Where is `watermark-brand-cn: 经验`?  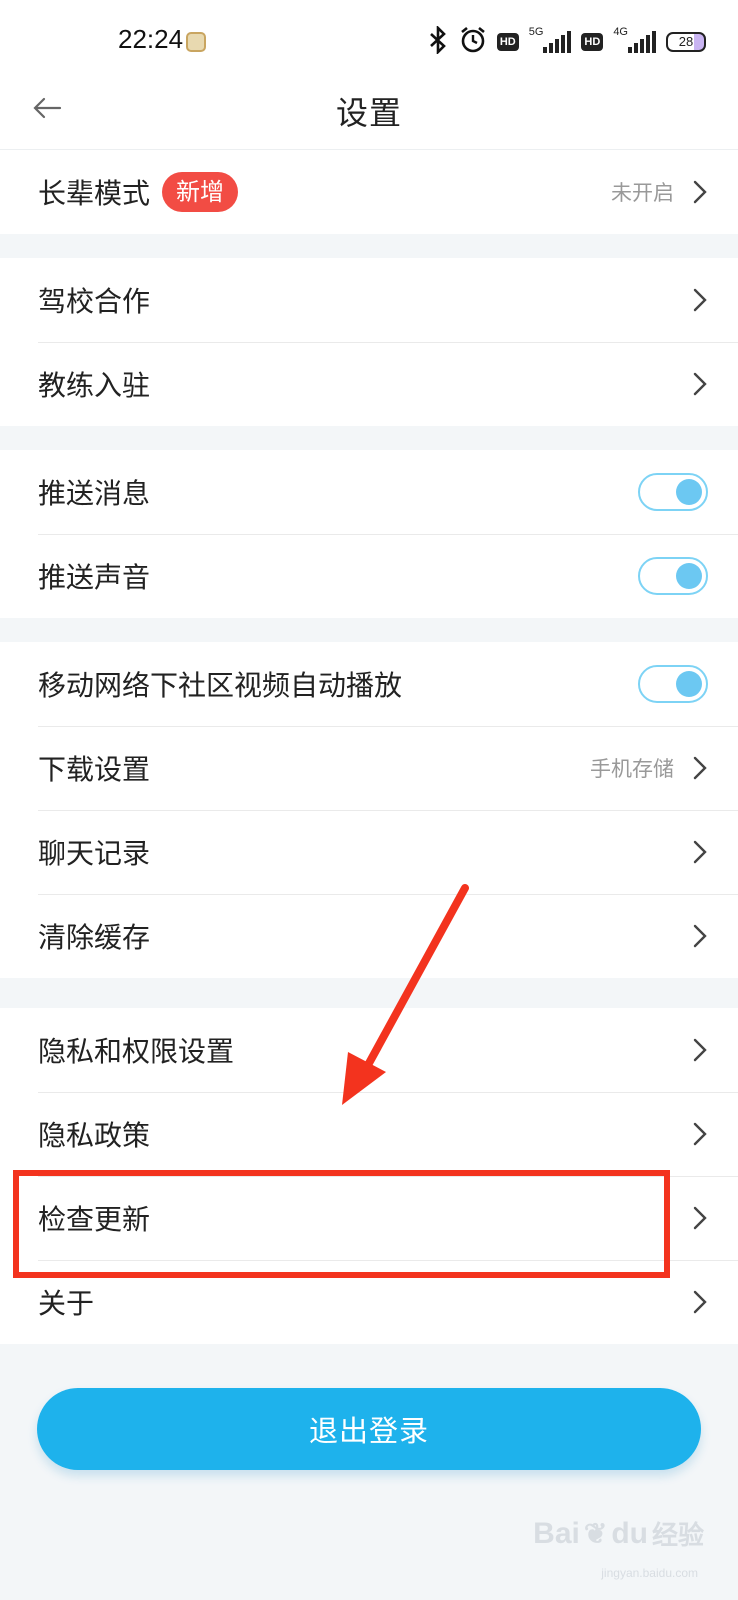 watermark-brand-cn: 经验 is located at coordinates (677, 1536).